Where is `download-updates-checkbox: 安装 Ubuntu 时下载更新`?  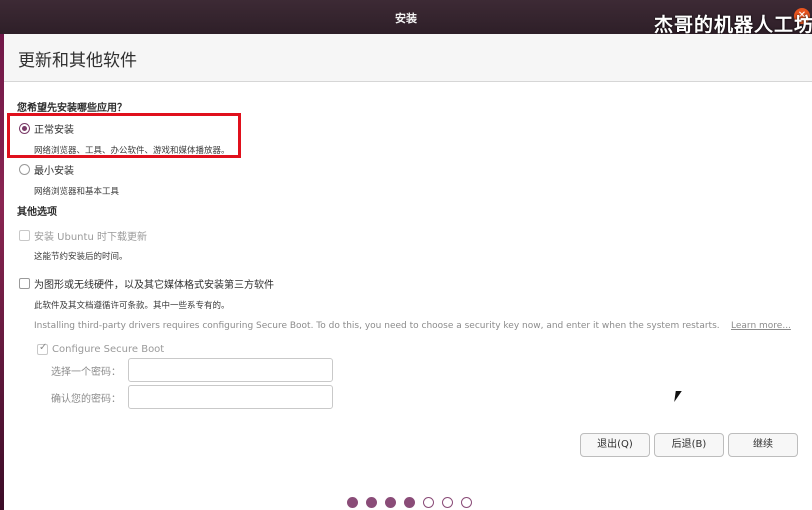 download-updates-checkbox: 安装 Ubuntu 时下载更新 is located at coordinates (83, 235).